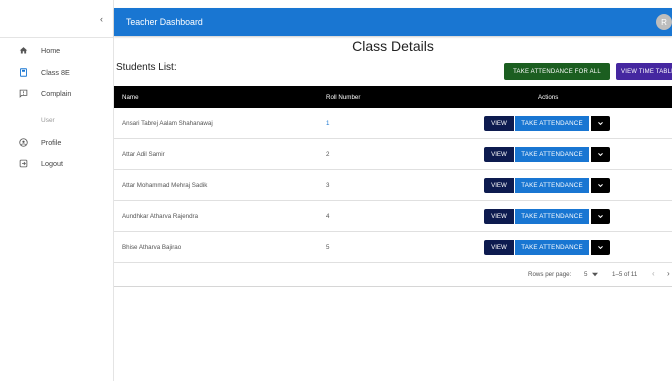 The height and width of the screenshot is (381, 672). I want to click on student-name: Attar Adil Samir, so click(143, 154).